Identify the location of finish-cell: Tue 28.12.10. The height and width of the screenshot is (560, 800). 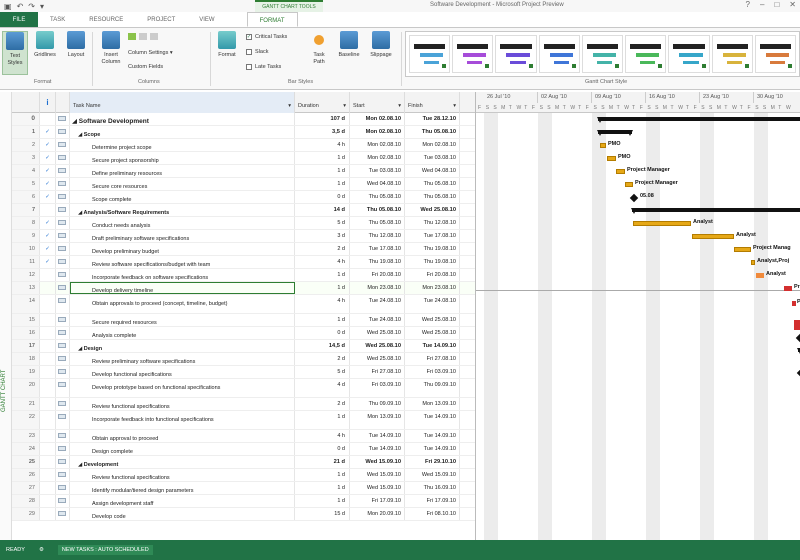
(432, 119).